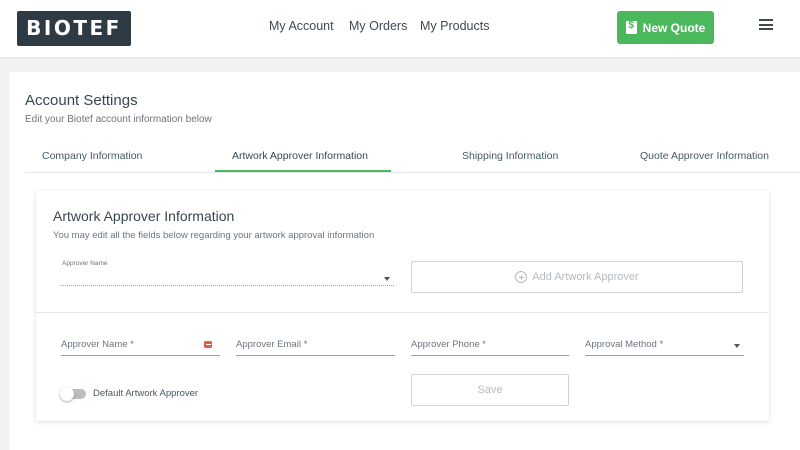  Describe the element at coordinates (448, 344) in the screenshot. I see `approver-phone-label: Approver Phone *` at that location.